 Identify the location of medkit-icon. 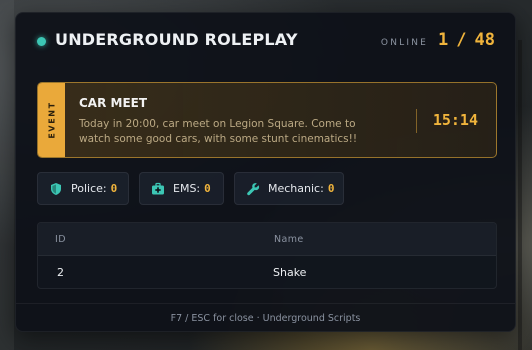
(158, 189).